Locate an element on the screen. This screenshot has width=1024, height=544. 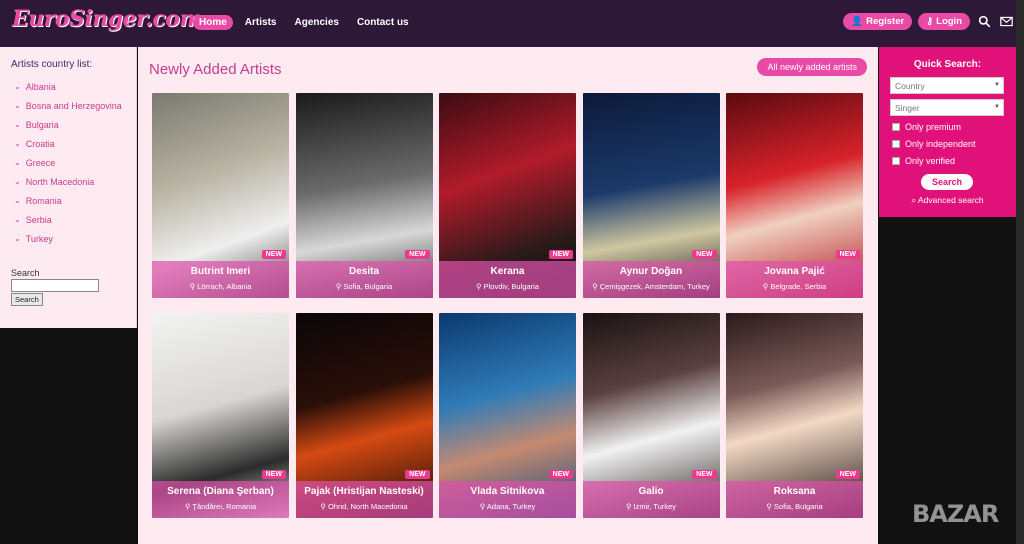
artist-location: ⚲ Izmir, Turkey is located at coordinates (651, 506).